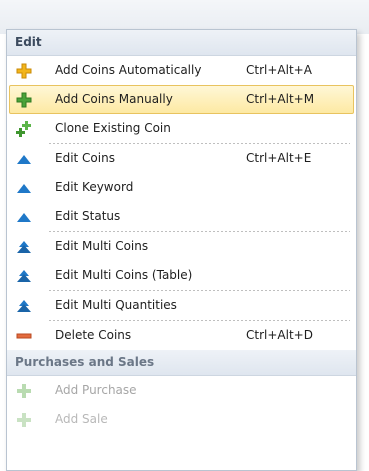  What do you see at coordinates (181, 216) in the screenshot?
I see `menu-item-edit-status: Edit Status` at bounding box center [181, 216].